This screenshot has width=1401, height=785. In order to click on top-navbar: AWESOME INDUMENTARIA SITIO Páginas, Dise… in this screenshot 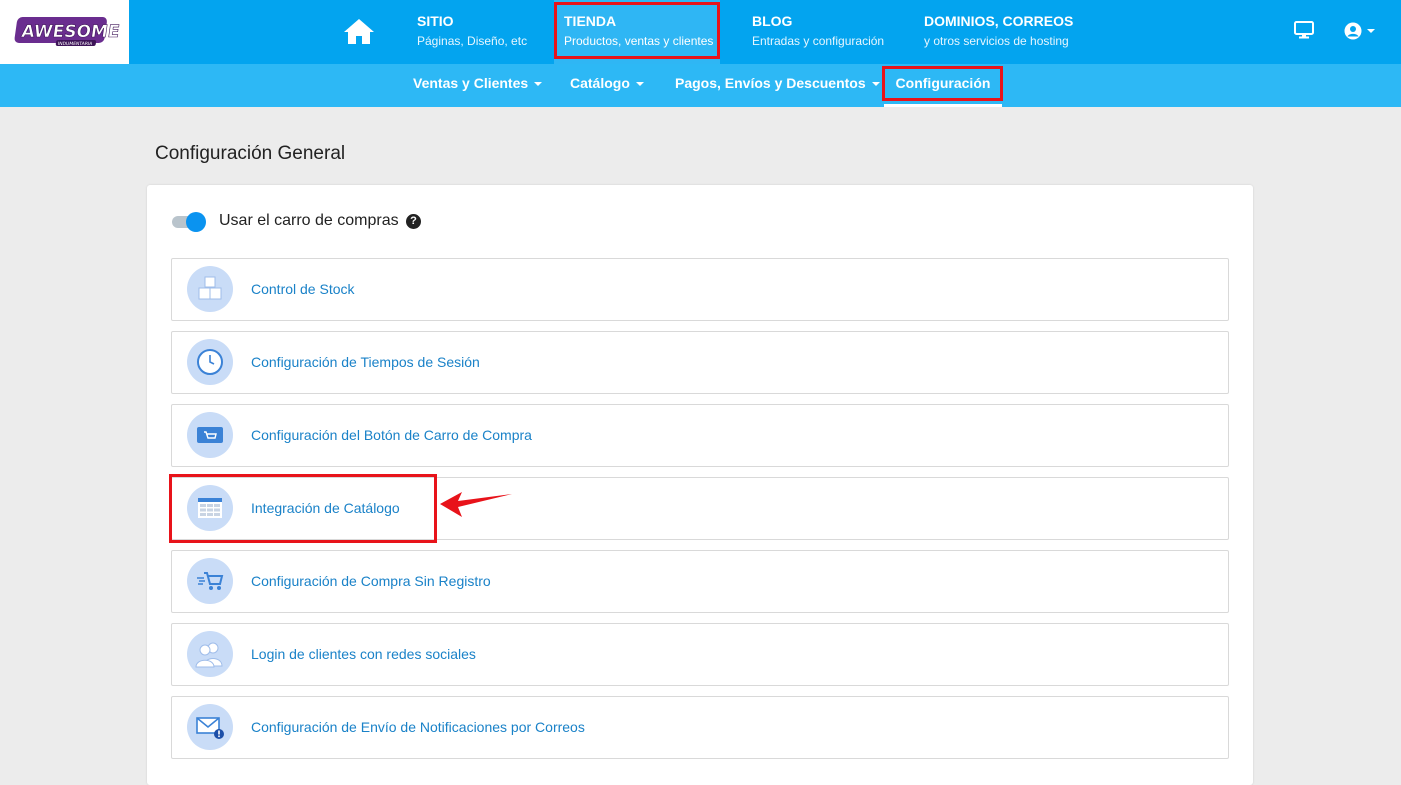, I will do `click(700, 32)`.